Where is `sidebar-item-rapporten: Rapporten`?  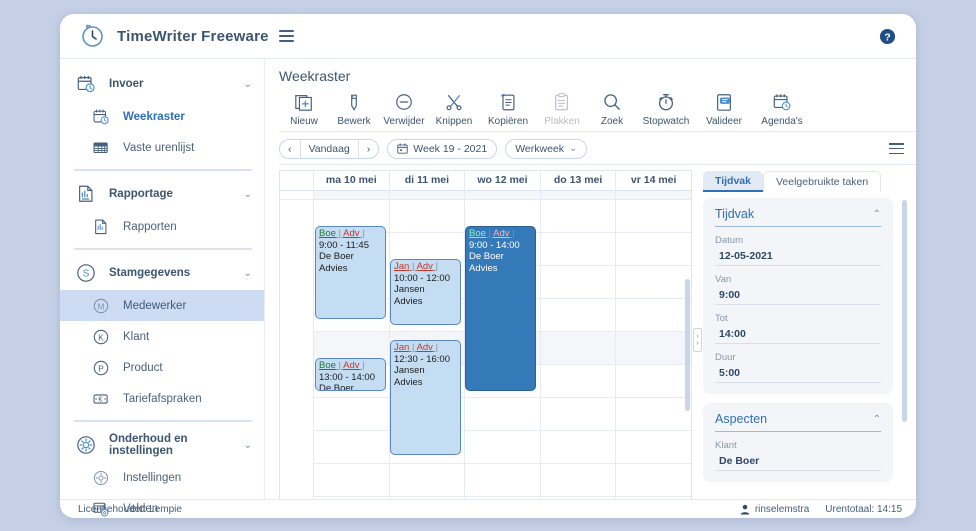 sidebar-item-rapporten: Rapporten is located at coordinates (162, 226).